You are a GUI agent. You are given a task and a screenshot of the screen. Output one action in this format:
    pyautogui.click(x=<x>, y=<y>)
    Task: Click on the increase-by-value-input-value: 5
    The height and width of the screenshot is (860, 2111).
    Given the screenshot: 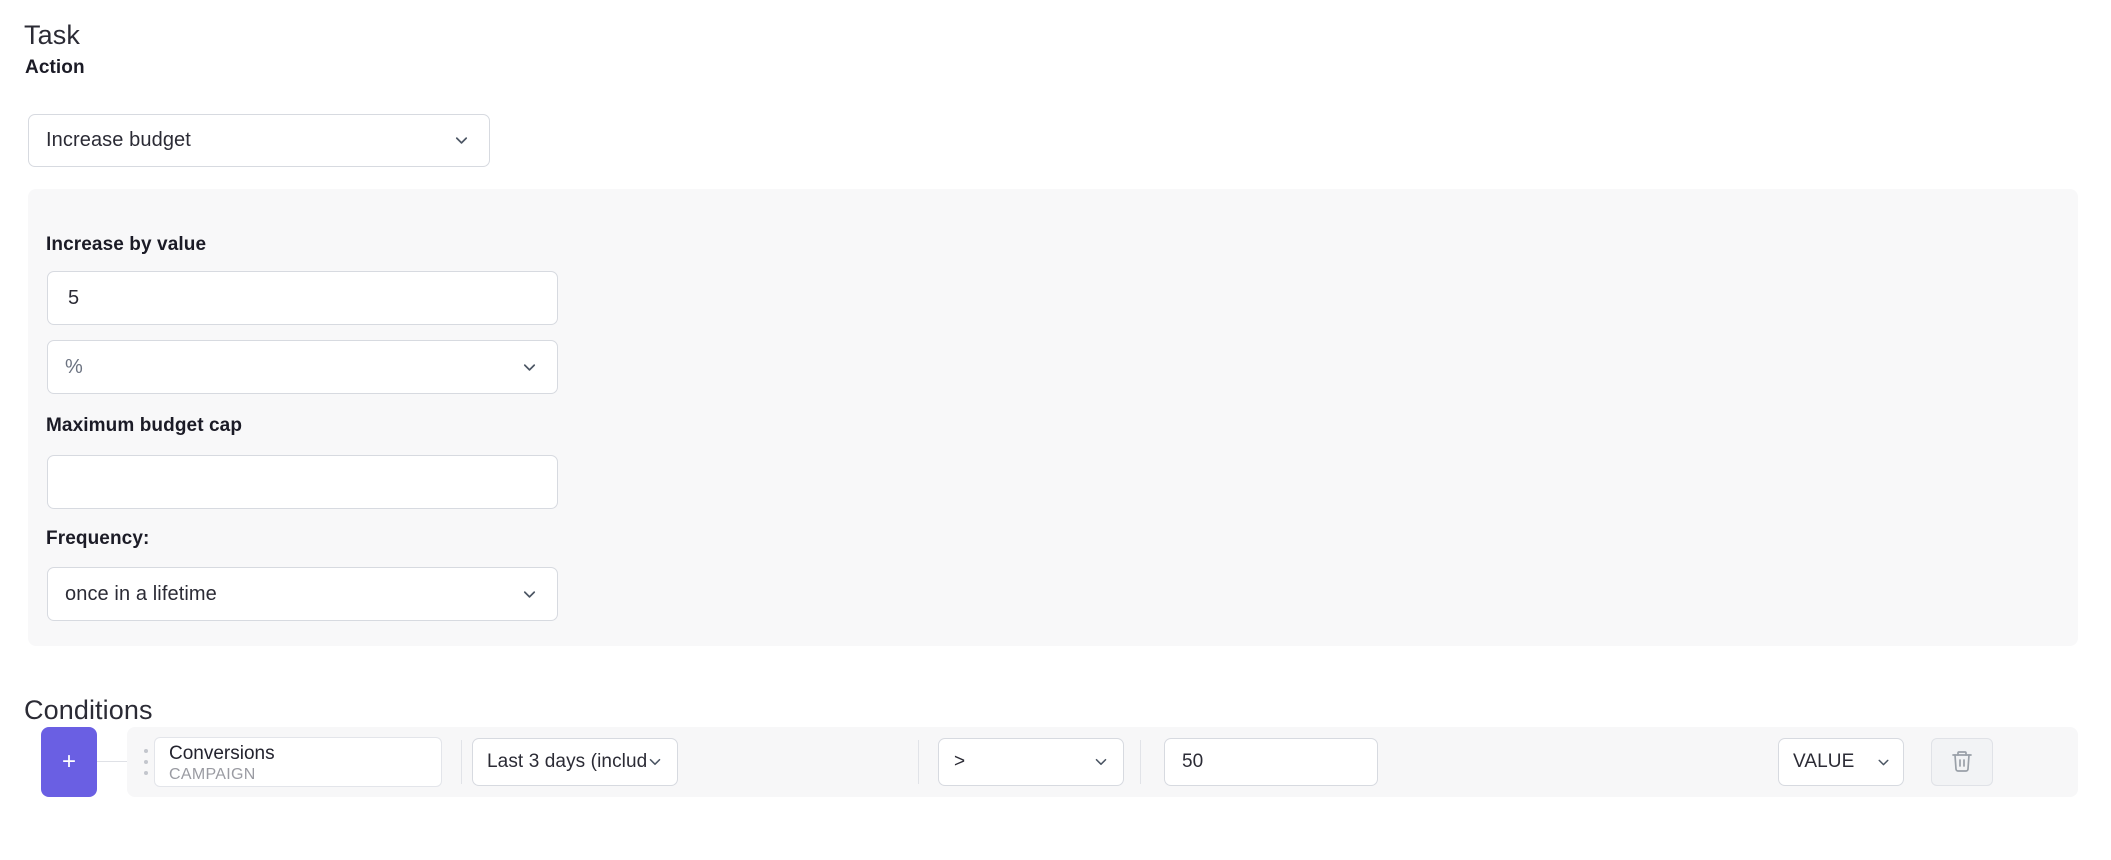 What is the action you would take?
    pyautogui.click(x=74, y=297)
    